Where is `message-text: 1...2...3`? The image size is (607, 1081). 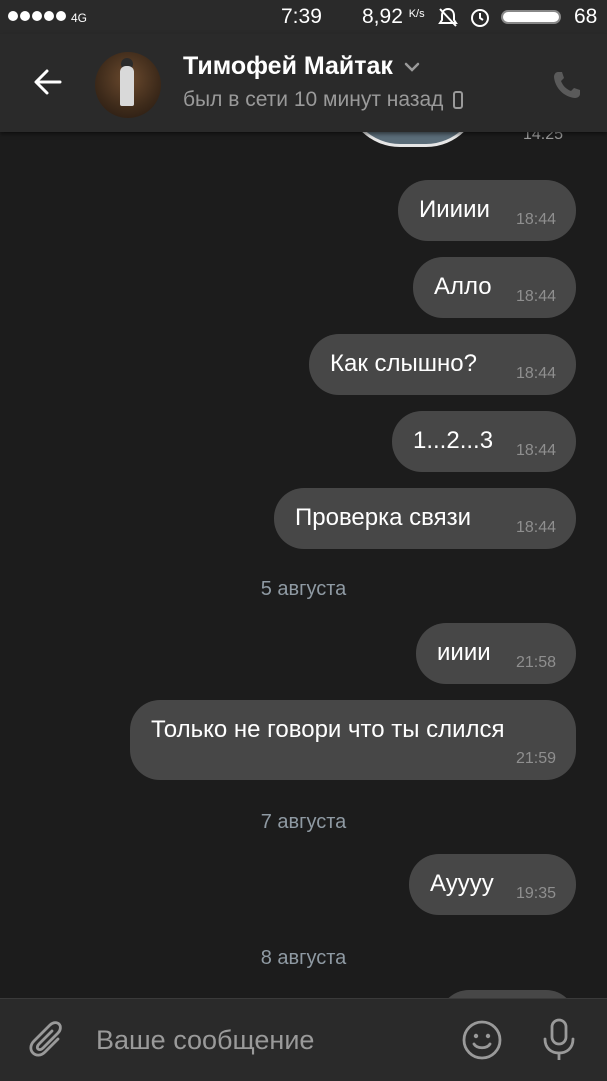 message-text: 1...2...3 is located at coordinates (453, 440).